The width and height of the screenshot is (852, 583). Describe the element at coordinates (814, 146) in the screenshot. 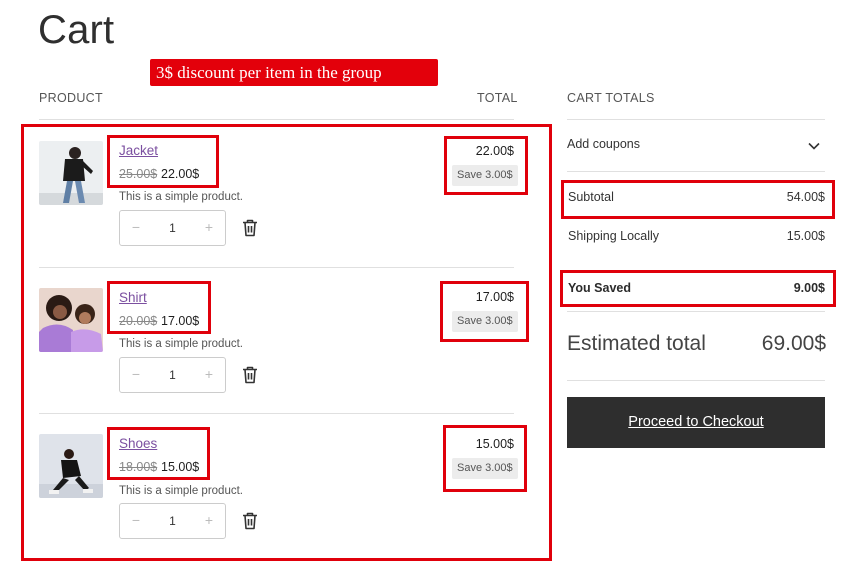

I see `chevron-down-icon` at that location.